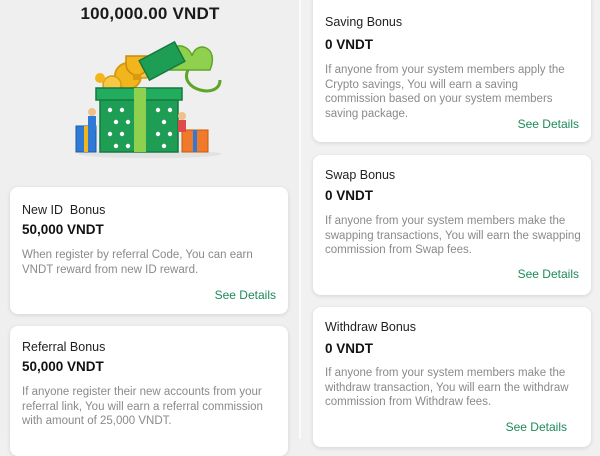 Image resolution: width=600 pixels, height=456 pixels. What do you see at coordinates (150, 13) in the screenshot?
I see `total-bonus-amount: 100,000.00 VNDT` at bounding box center [150, 13].